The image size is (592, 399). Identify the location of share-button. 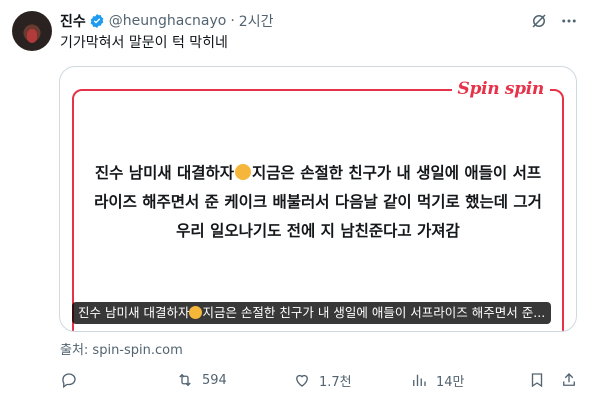
(569, 380).